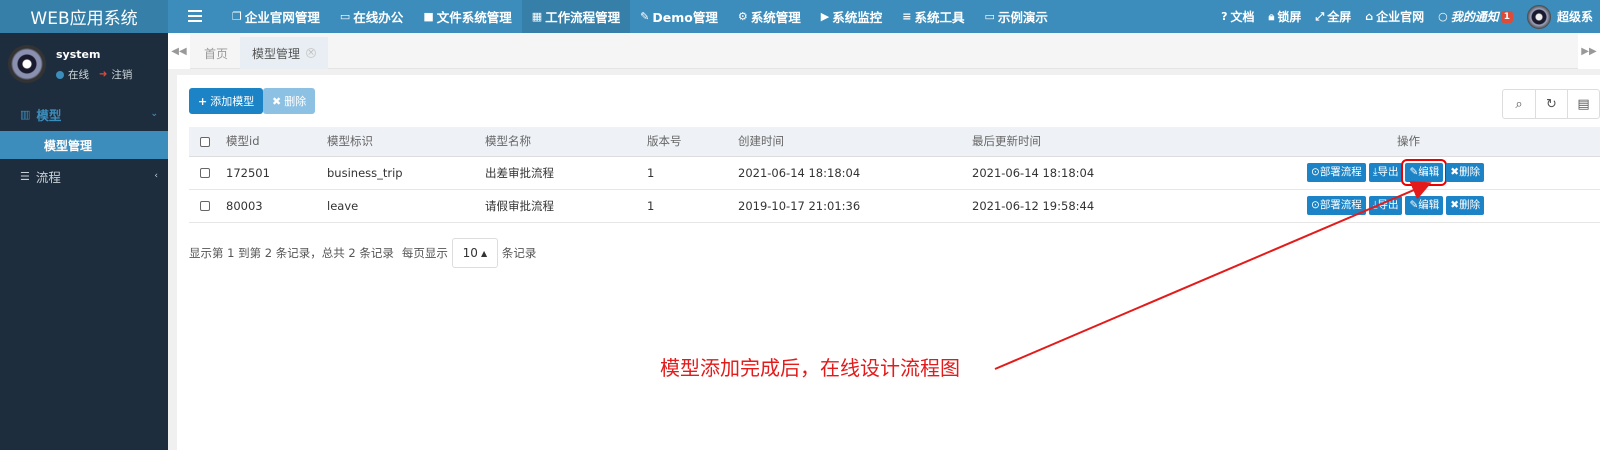  What do you see at coordinates (237, 16) in the screenshot?
I see `copy-icon: ❐` at bounding box center [237, 16].